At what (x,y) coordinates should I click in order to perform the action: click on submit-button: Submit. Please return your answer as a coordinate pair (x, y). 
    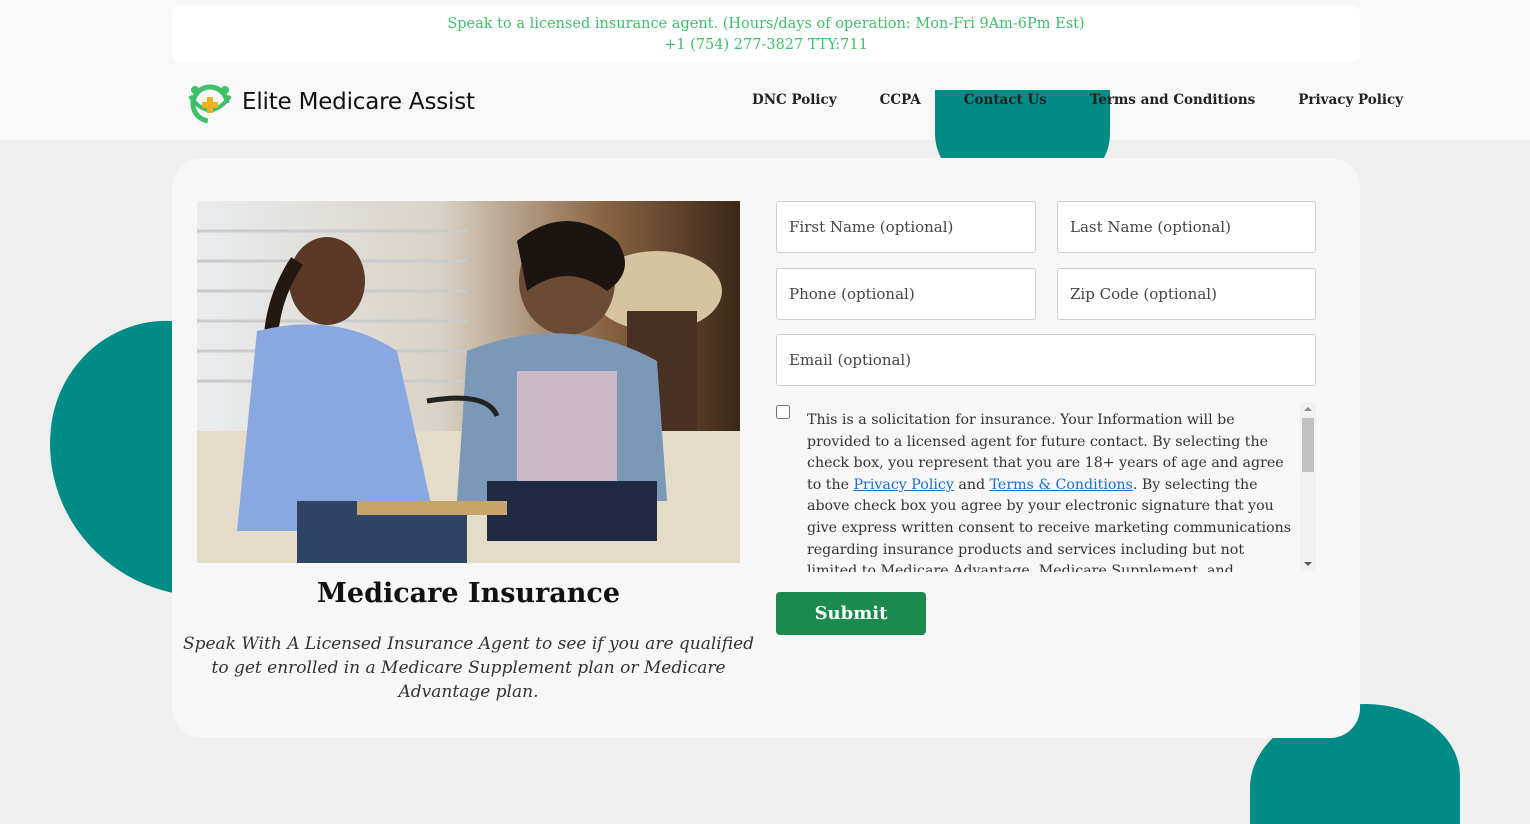
    Looking at the image, I should click on (851, 613).